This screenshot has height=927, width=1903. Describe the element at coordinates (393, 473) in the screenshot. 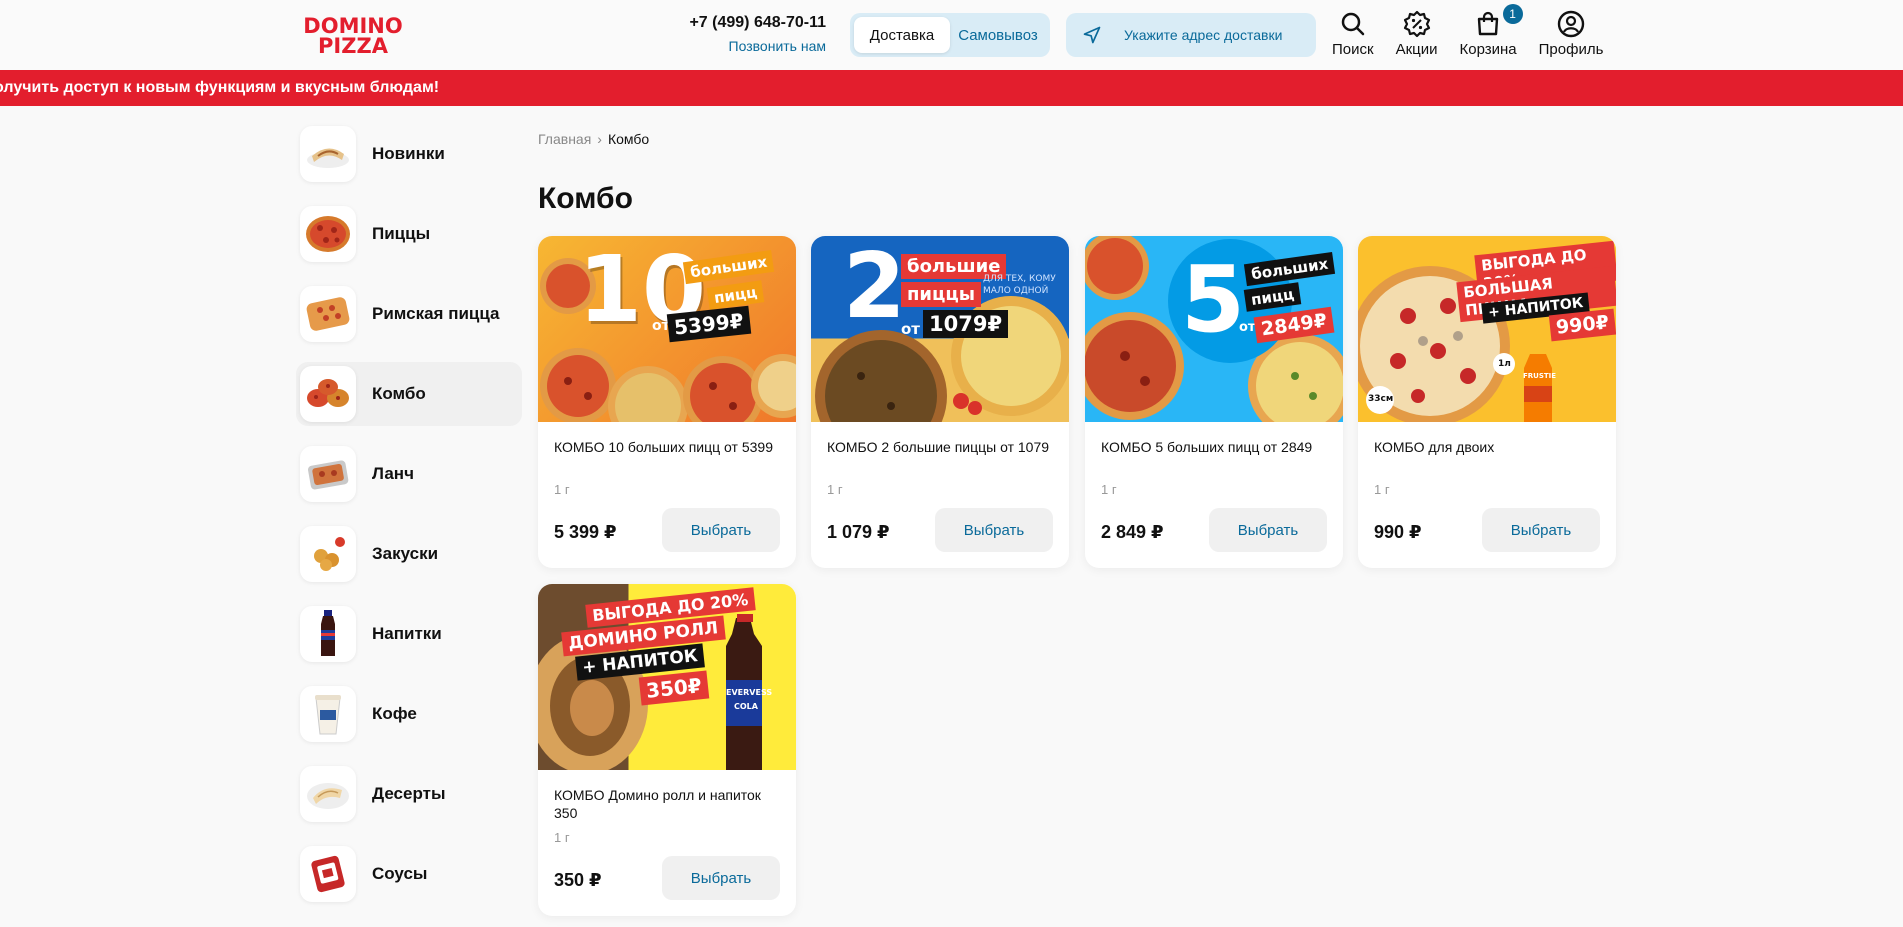

I see `sidebar-item-label: Ланч` at that location.